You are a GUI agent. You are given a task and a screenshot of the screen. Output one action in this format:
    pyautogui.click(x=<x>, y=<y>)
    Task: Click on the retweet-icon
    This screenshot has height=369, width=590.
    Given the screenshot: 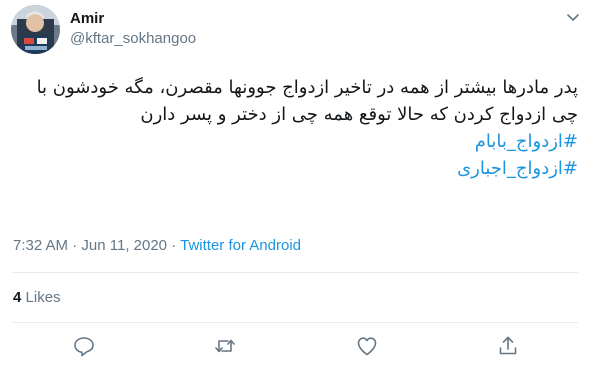 What is the action you would take?
    pyautogui.click(x=225, y=346)
    